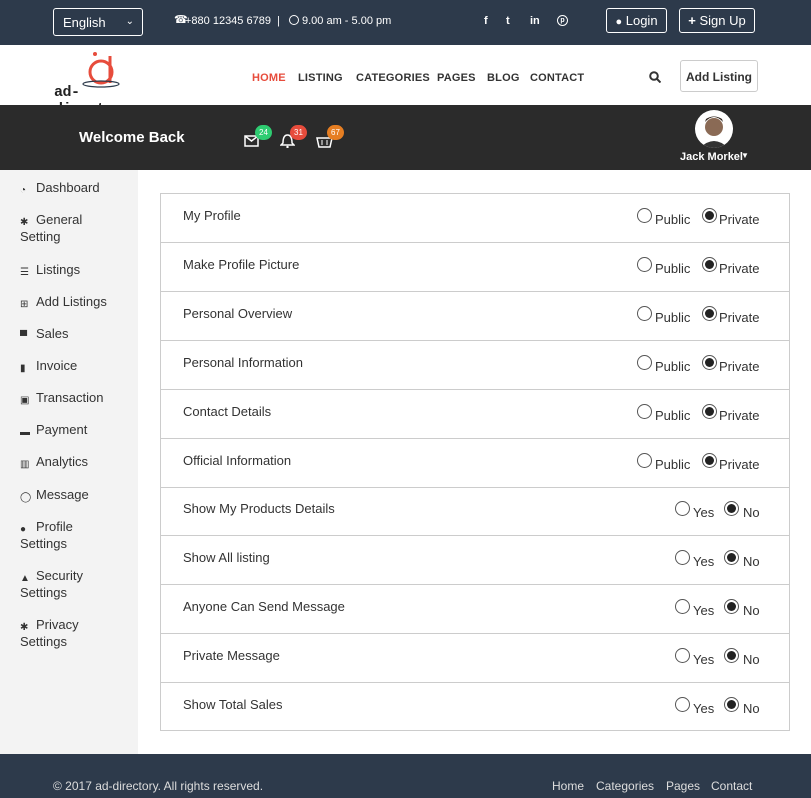 The height and width of the screenshot is (798, 811). What do you see at coordinates (714, 129) in the screenshot?
I see `avatar` at bounding box center [714, 129].